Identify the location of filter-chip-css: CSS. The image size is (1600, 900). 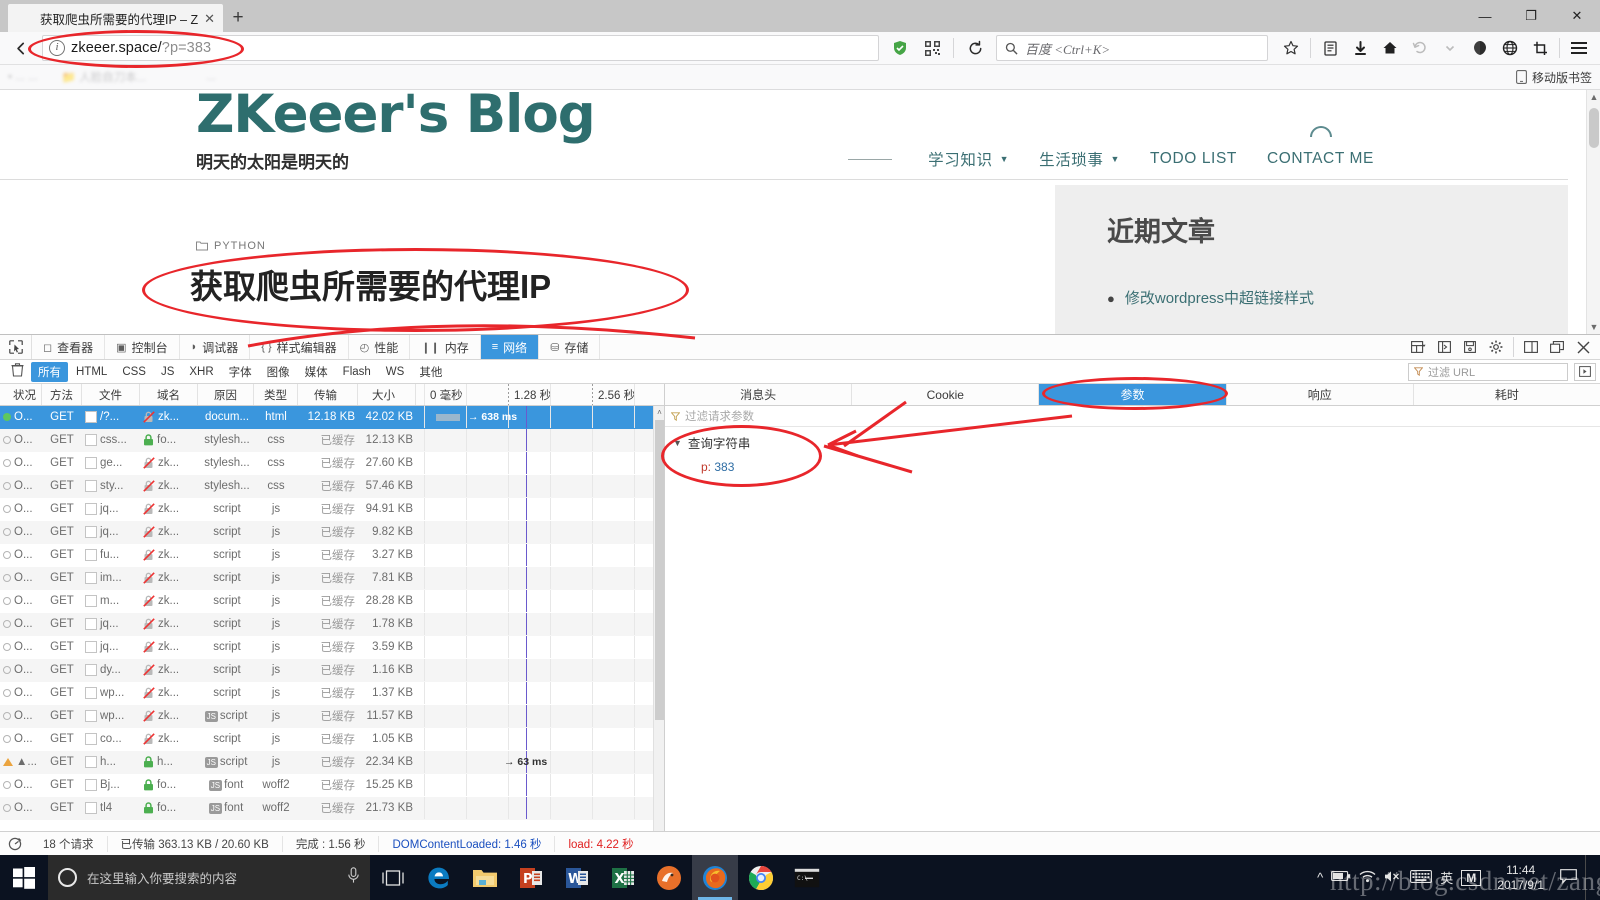
(134, 372).